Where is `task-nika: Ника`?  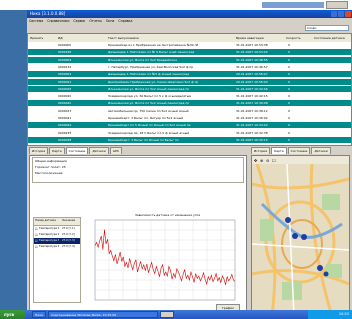
task-nika: Ника is located at coordinates (39, 314).